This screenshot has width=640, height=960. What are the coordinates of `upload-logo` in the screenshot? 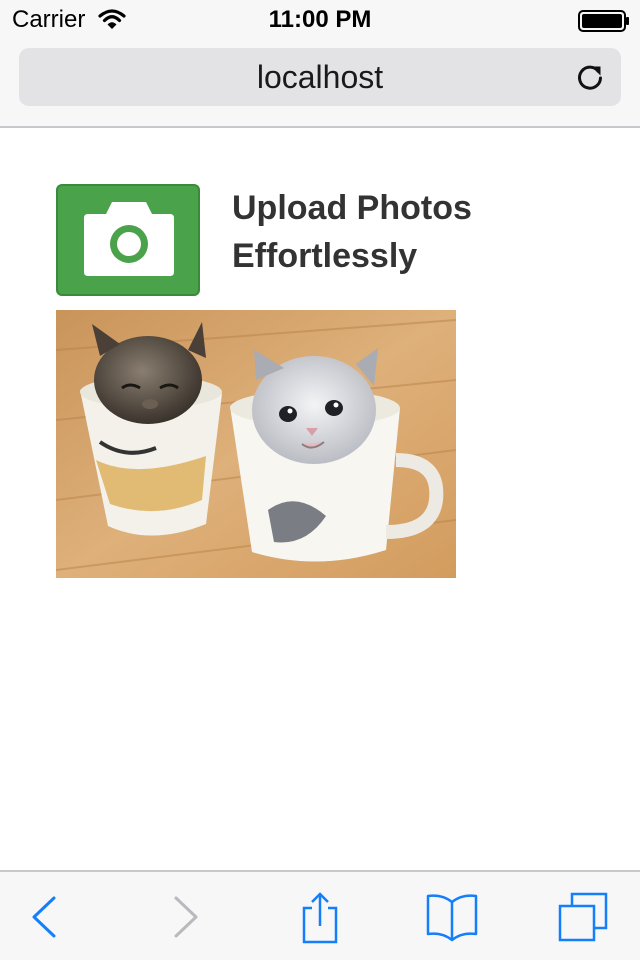 It's located at (128, 240).